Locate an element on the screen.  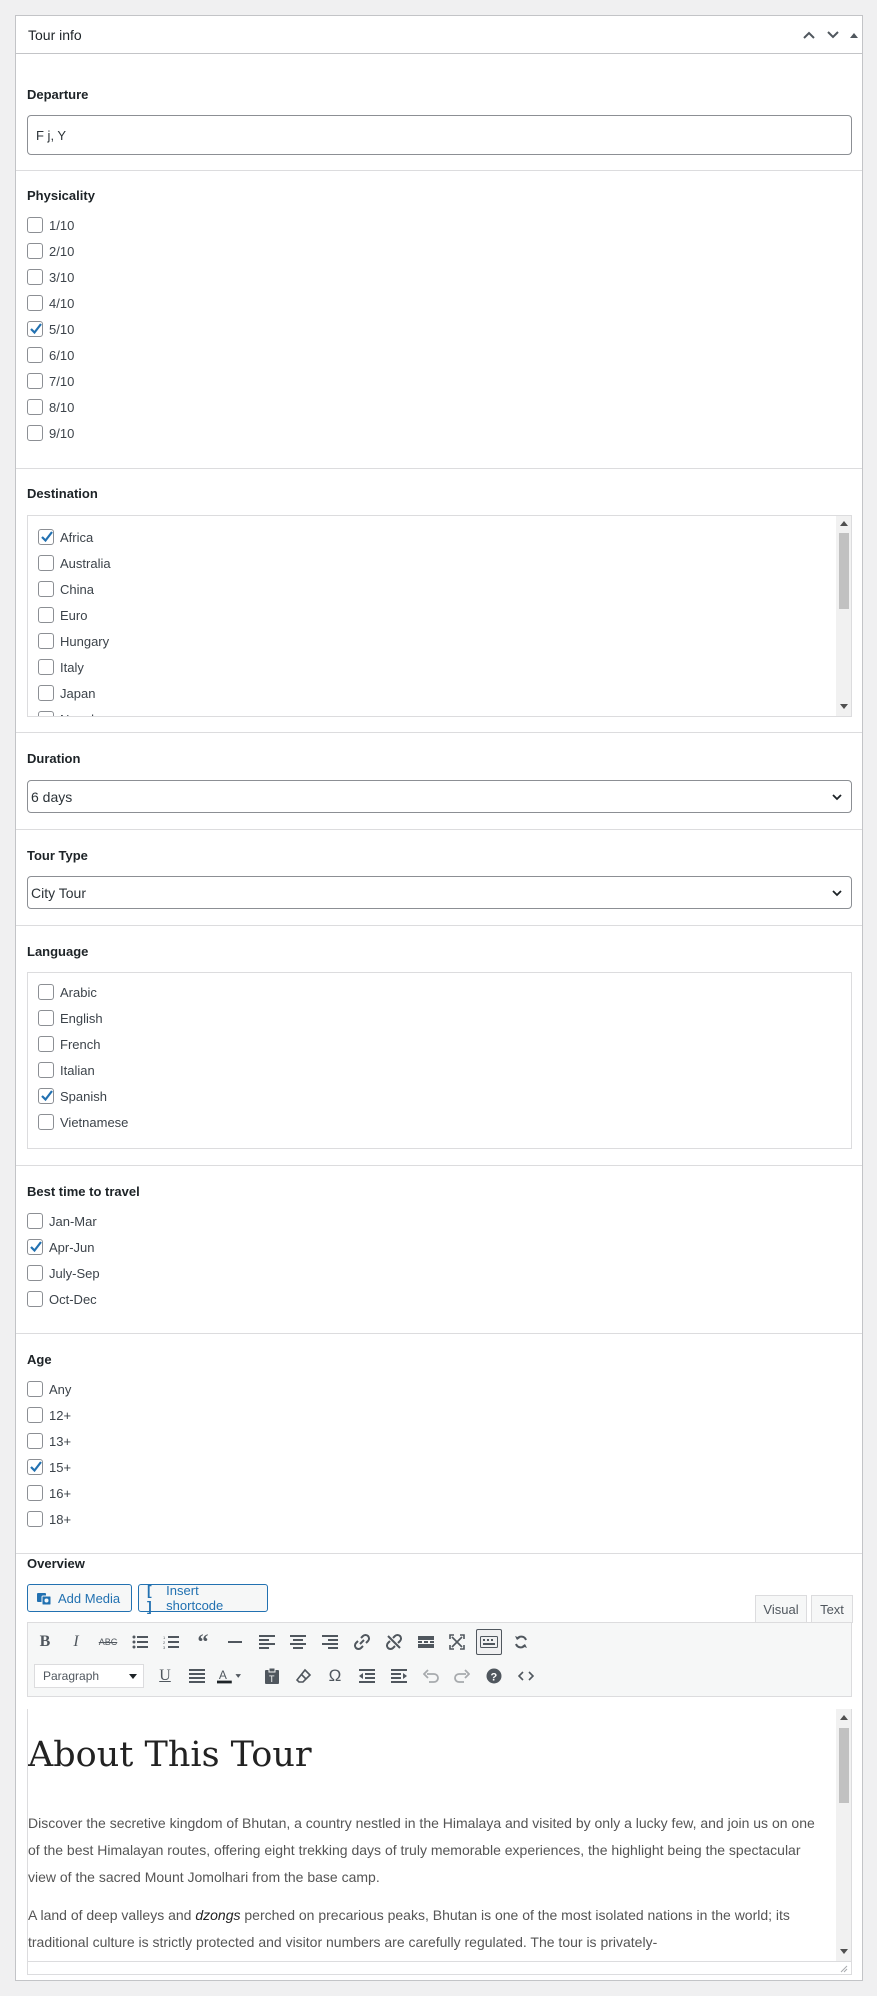
language-option: French is located at coordinates (69, 1044).